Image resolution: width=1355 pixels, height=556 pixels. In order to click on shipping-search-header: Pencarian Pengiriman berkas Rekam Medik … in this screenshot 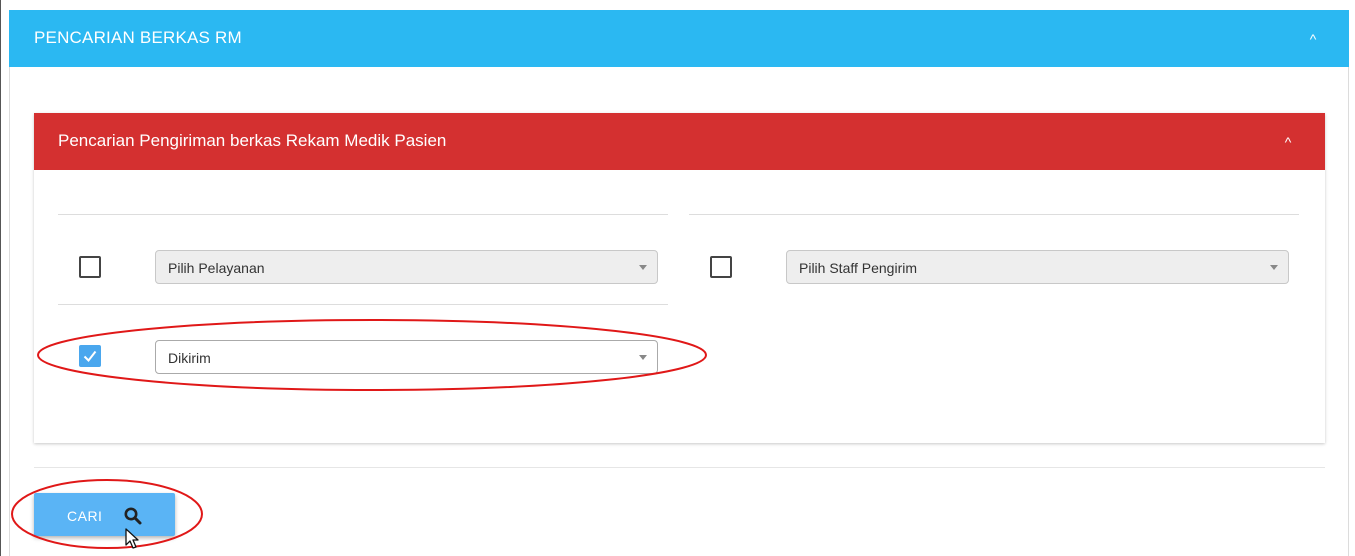, I will do `click(679, 141)`.